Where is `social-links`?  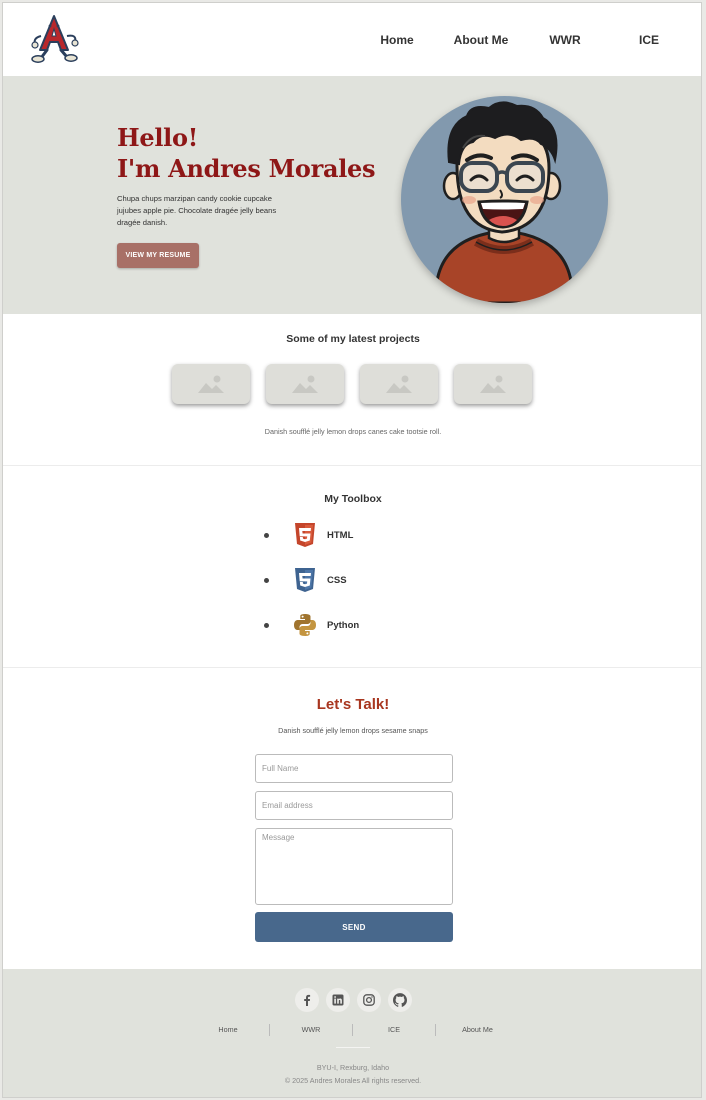
social-links is located at coordinates (352, 1000).